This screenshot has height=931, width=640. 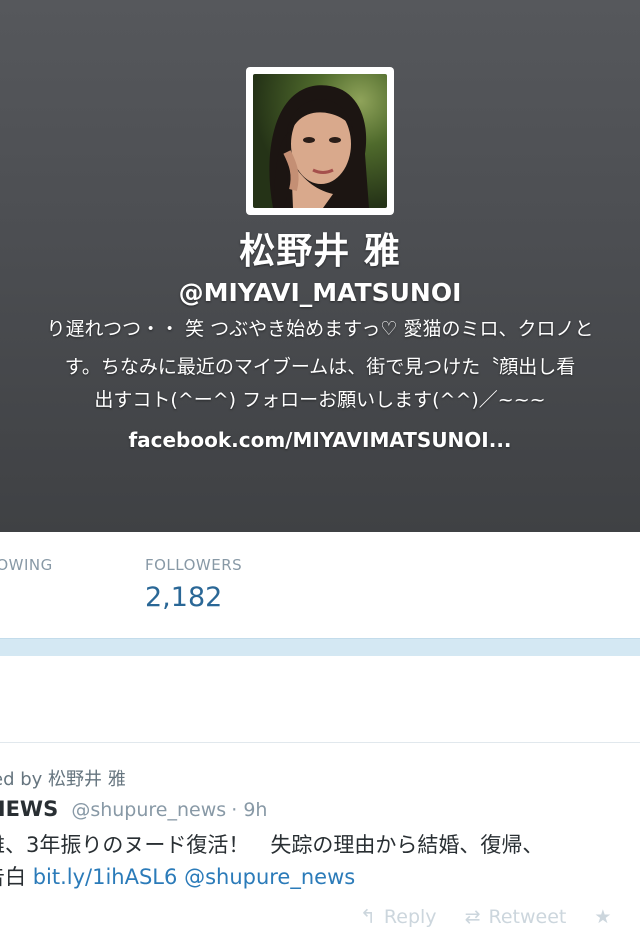 What do you see at coordinates (320, 292) in the screenshot?
I see `profile-handle: @MIYAVI_MATSUNOI` at bounding box center [320, 292].